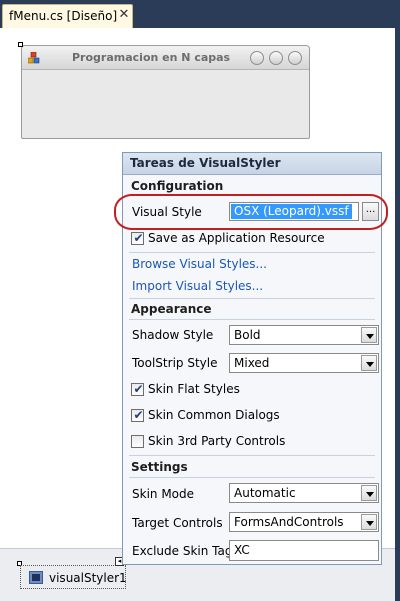 The width and height of the screenshot is (400, 601). What do you see at coordinates (304, 363) in the screenshot?
I see `toolstrip-style-select: Mixed` at bounding box center [304, 363].